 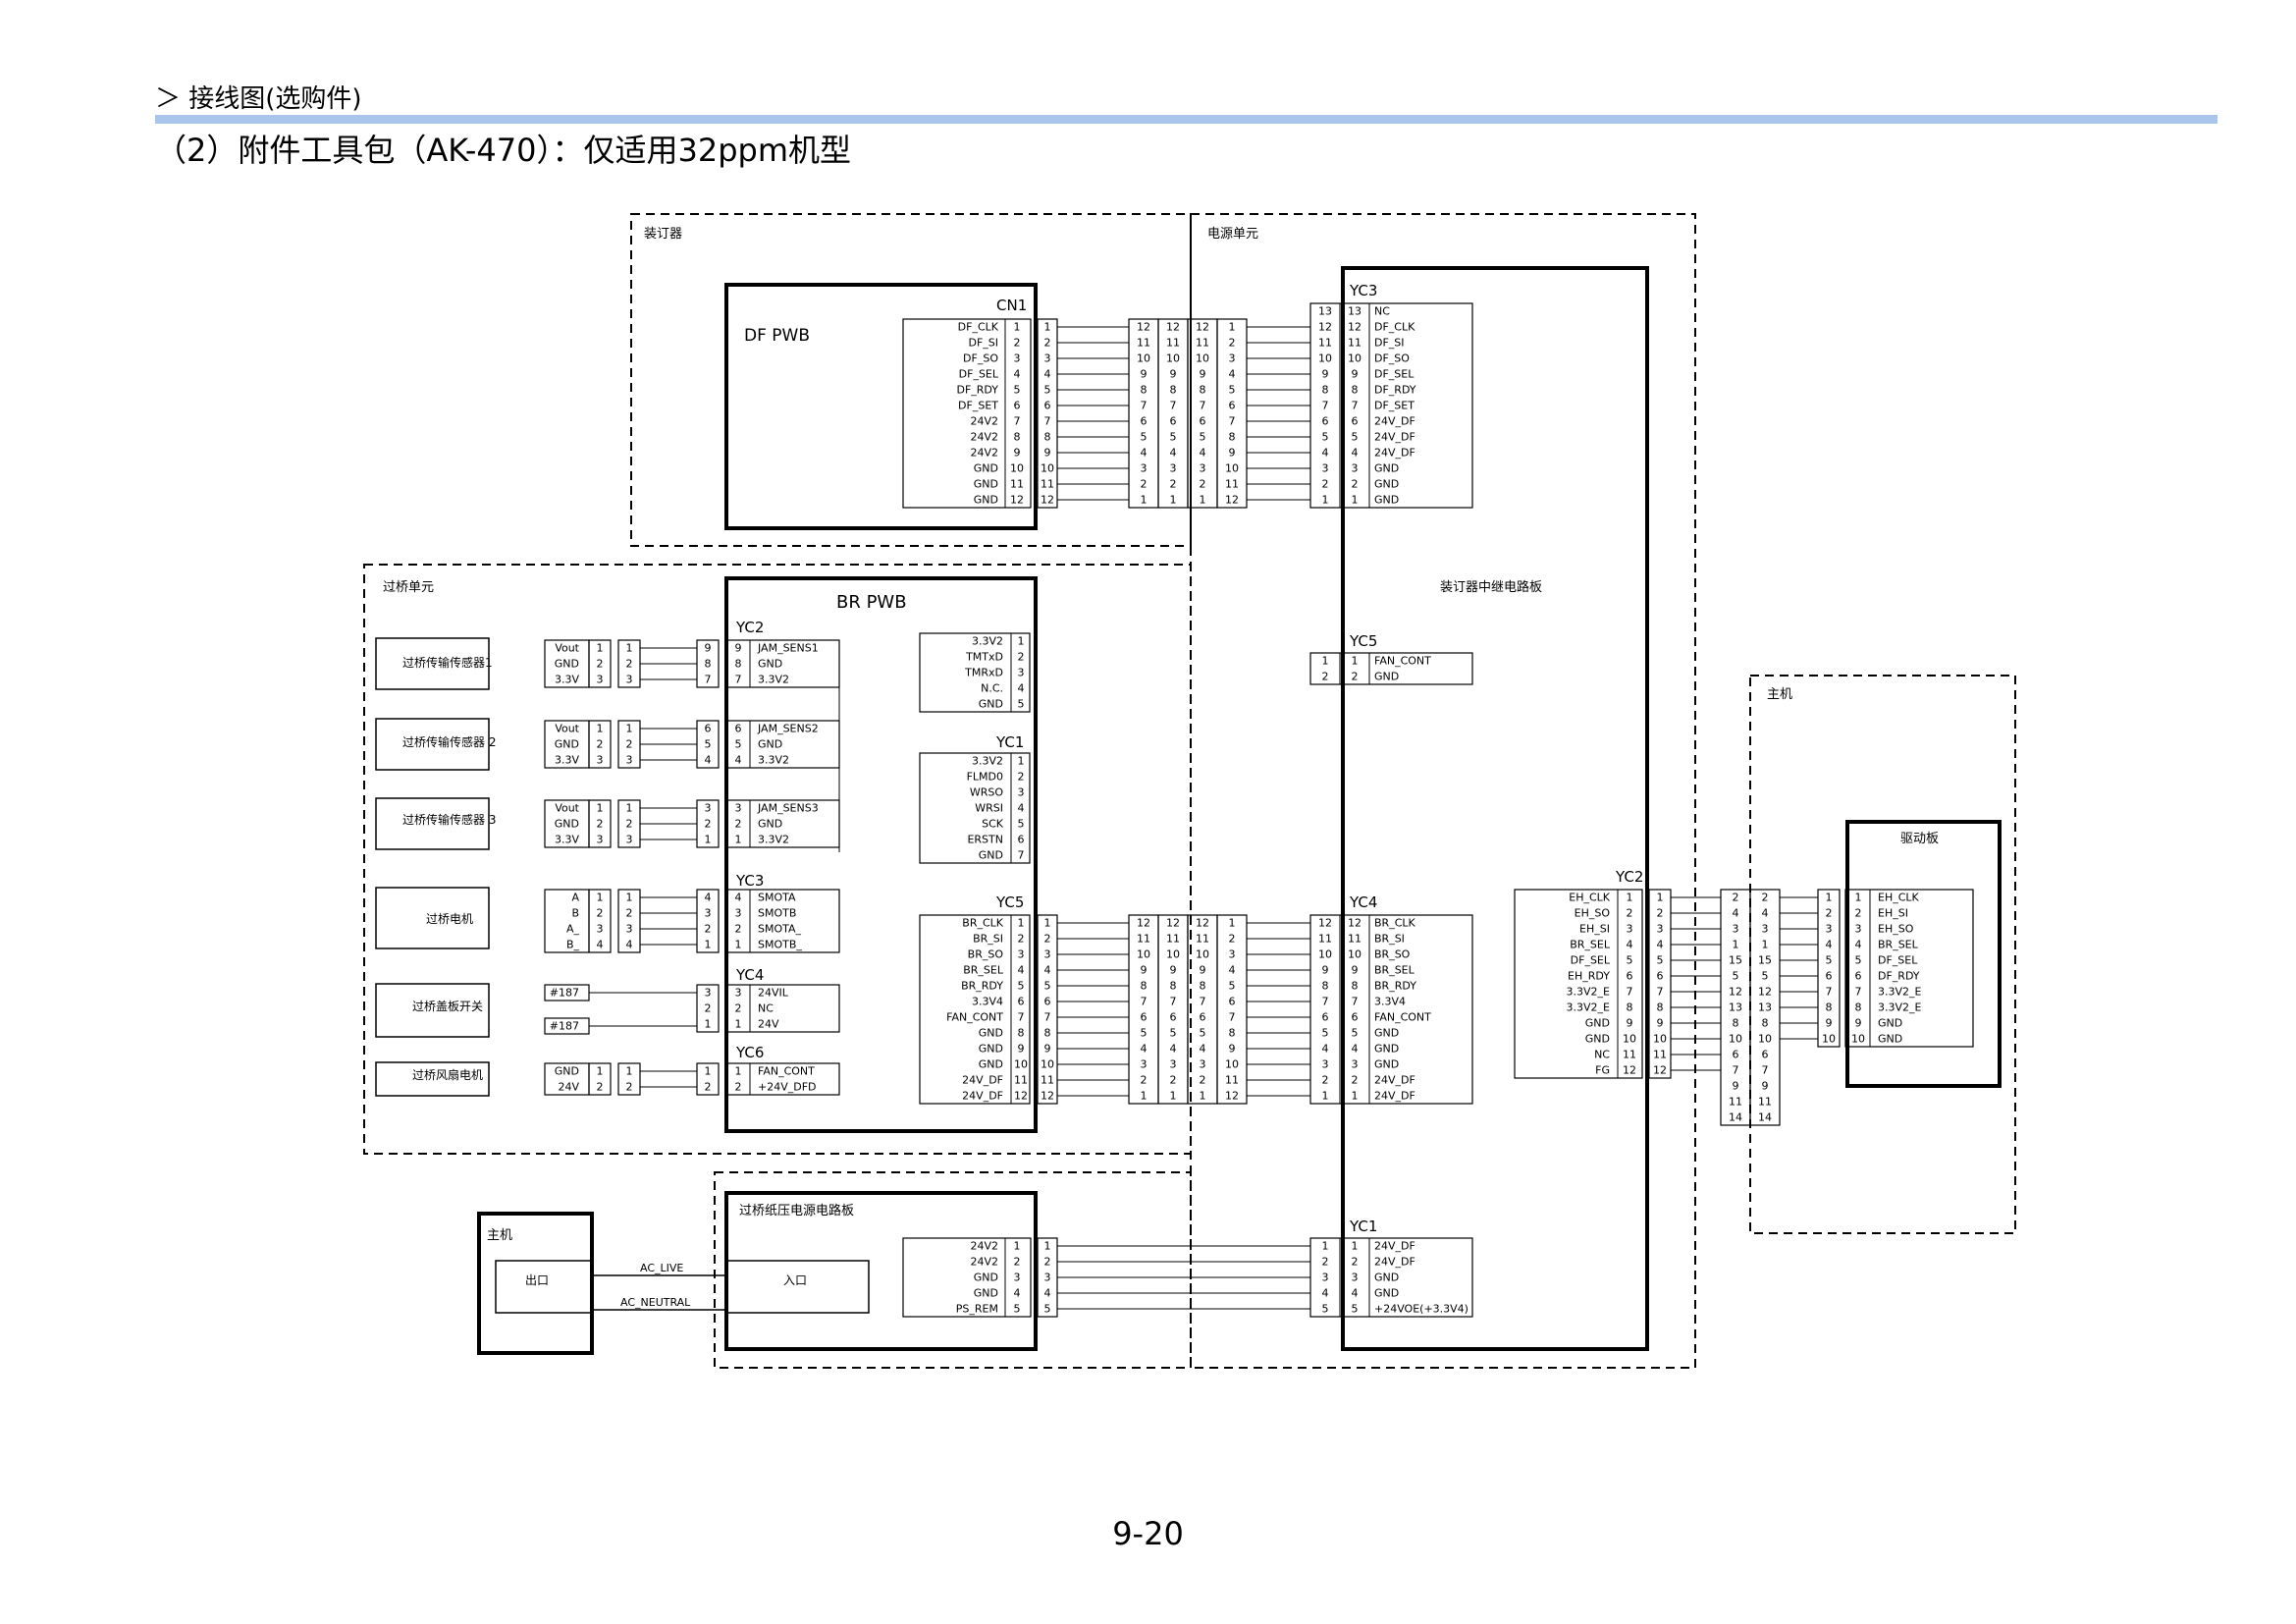 I want to click on relay-yc4-pin: 7, so click(x=1355, y=1002).